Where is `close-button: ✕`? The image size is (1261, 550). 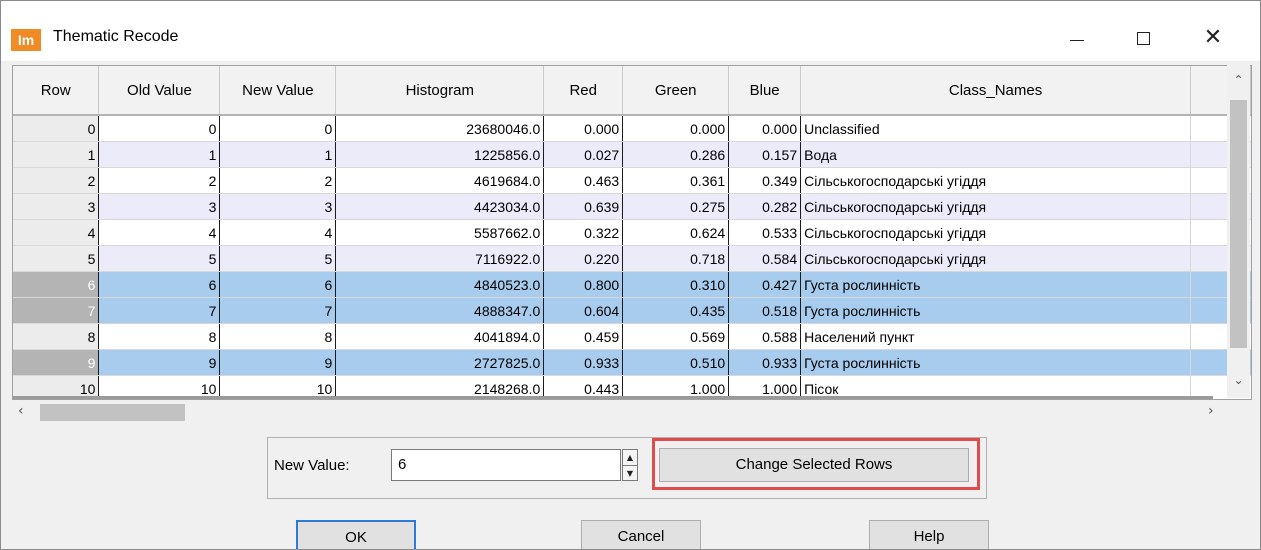
close-button: ✕ is located at coordinates (1213, 38).